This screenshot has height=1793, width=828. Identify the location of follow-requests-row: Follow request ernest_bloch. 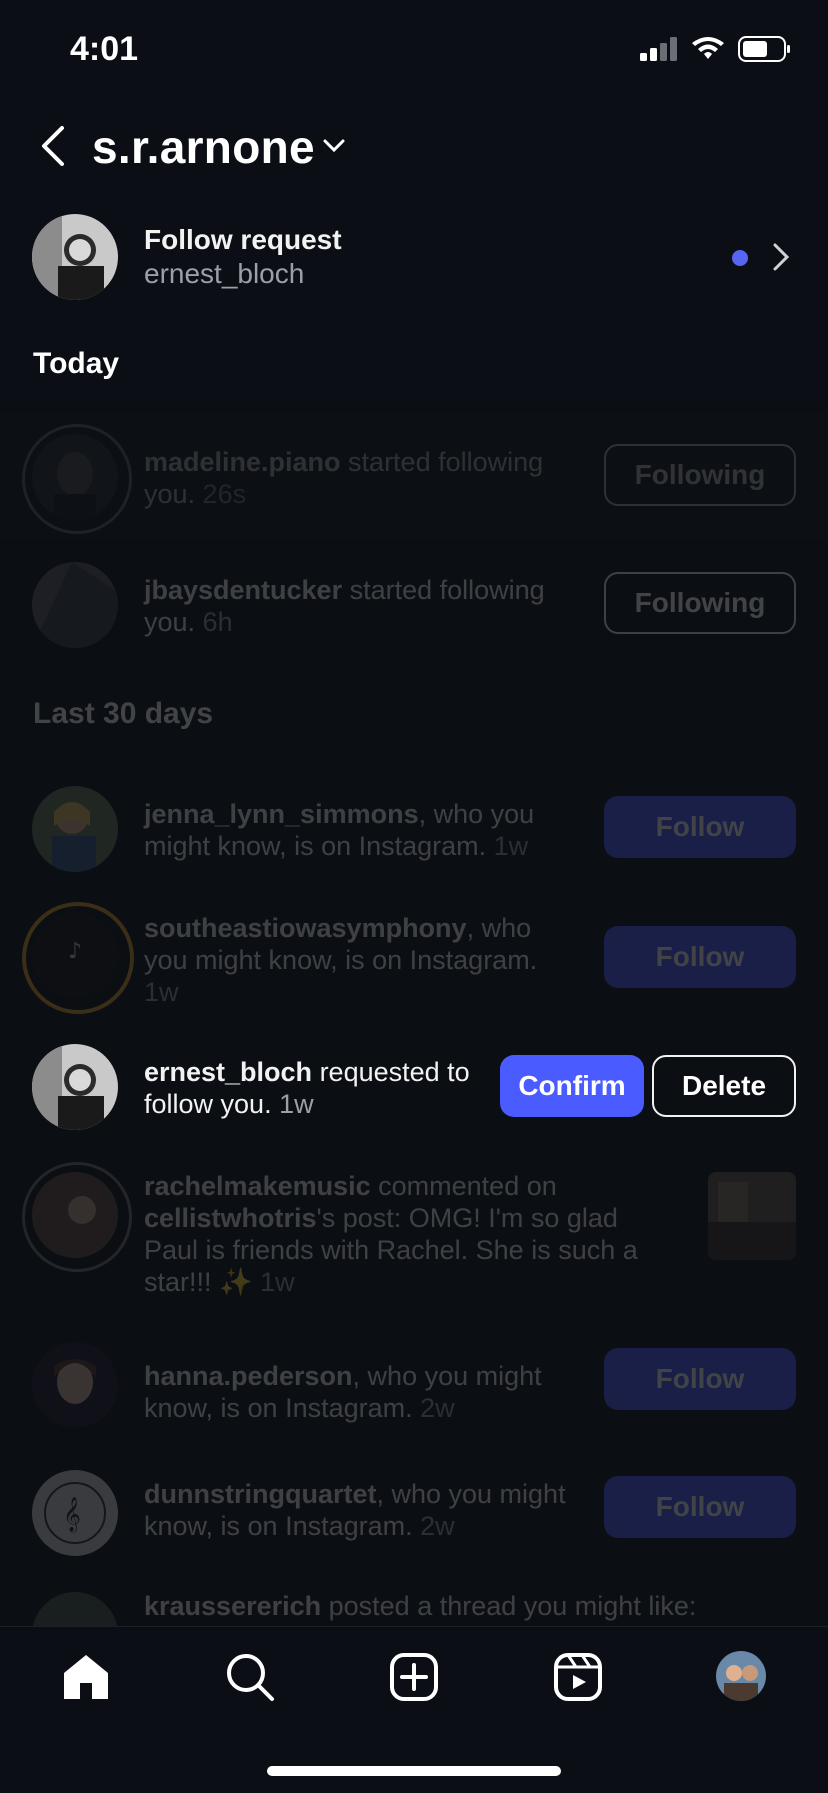
(414, 257).